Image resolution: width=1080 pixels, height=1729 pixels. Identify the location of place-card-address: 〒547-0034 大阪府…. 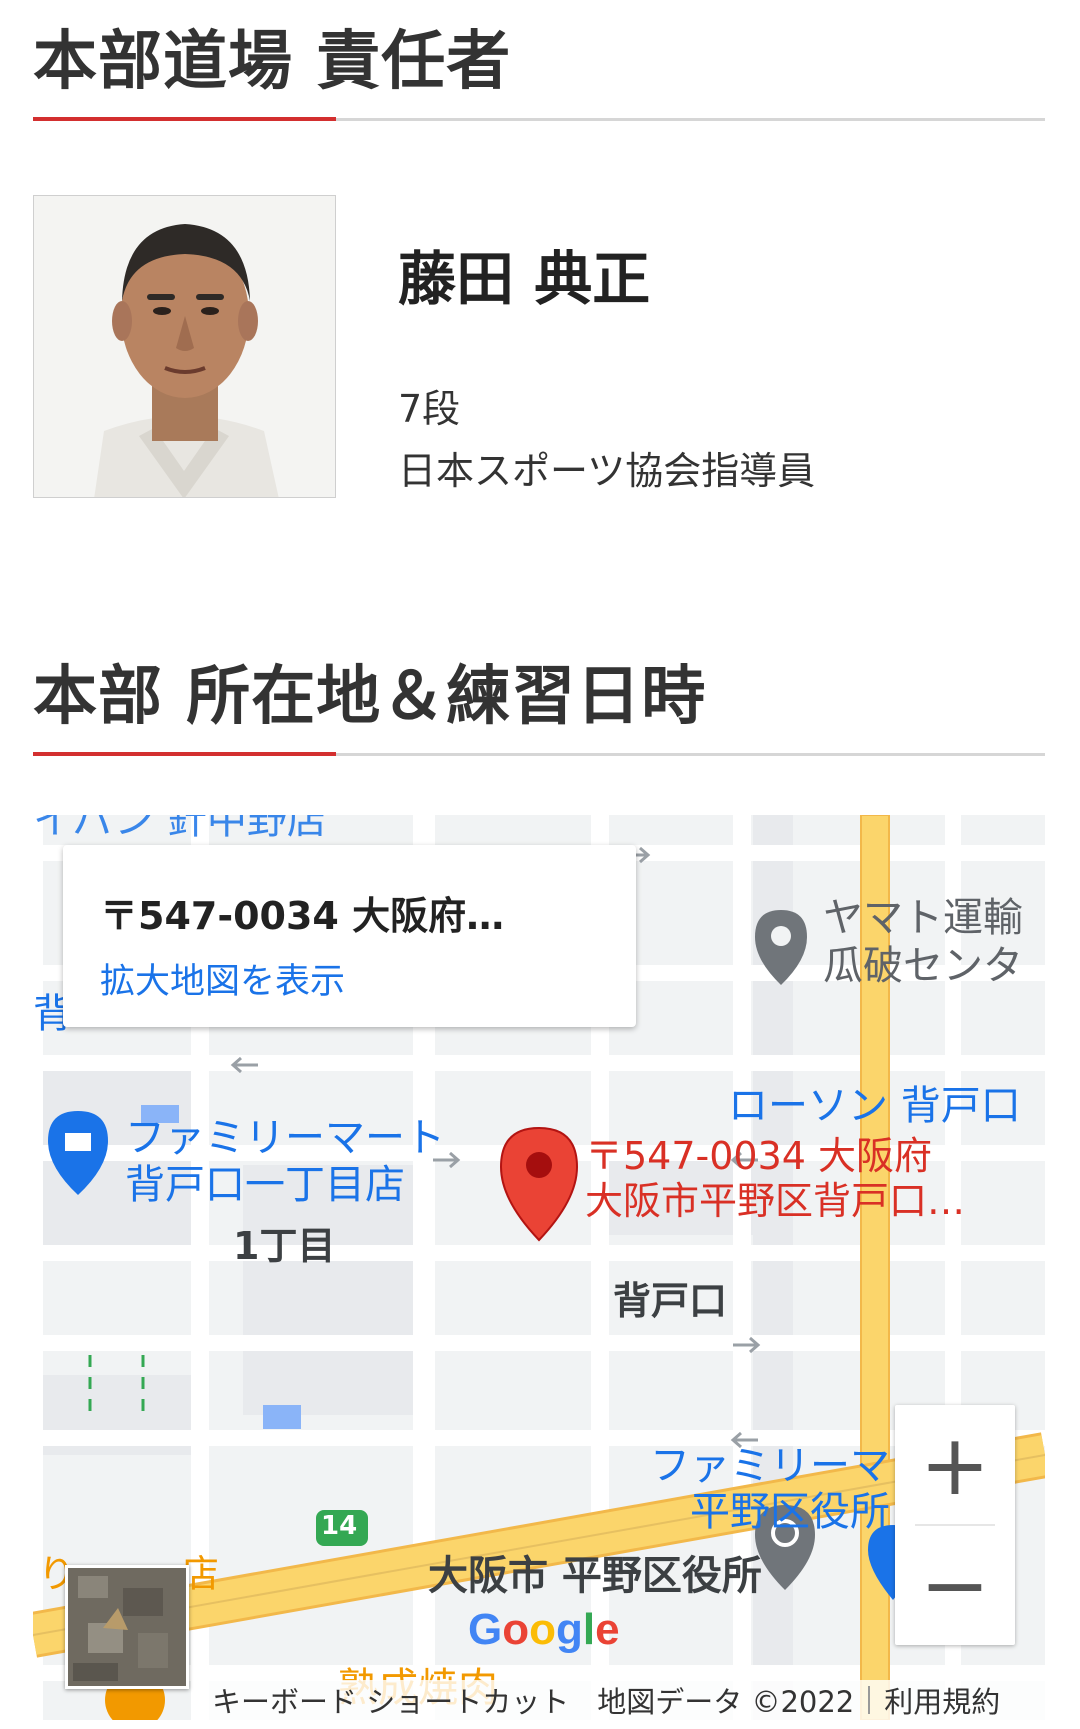
(302, 916).